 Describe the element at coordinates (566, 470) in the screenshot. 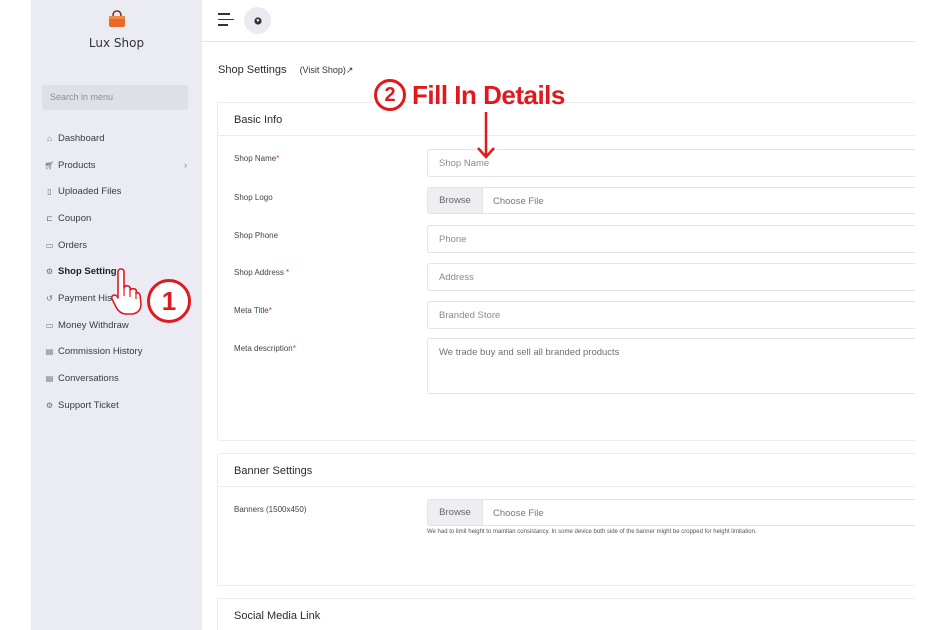

I see `card-title: Banner Settings` at that location.